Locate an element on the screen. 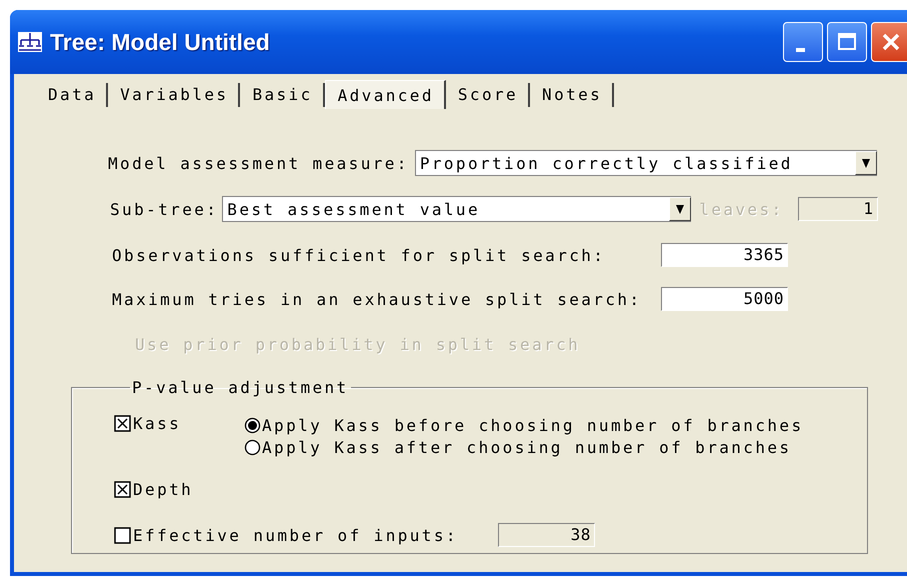 Image resolution: width=907 pixels, height=582 pixels. field-label: Observations sufficient for split search: is located at coordinates (359, 255).